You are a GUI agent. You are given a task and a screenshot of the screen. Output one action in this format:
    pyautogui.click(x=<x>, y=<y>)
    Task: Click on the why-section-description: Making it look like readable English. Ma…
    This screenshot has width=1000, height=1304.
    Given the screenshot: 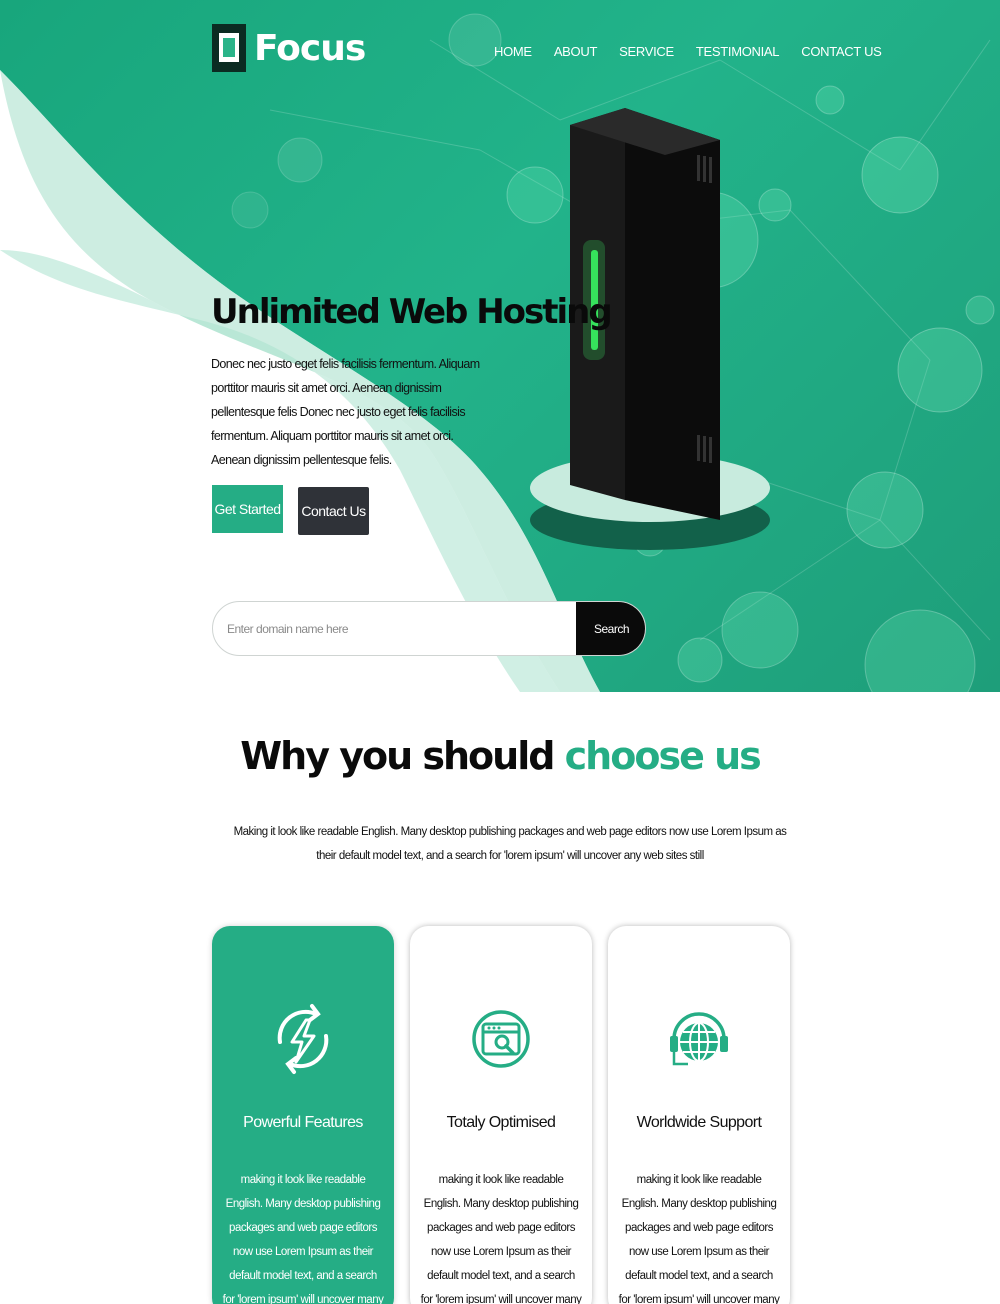 What is the action you would take?
    pyautogui.click(x=510, y=844)
    